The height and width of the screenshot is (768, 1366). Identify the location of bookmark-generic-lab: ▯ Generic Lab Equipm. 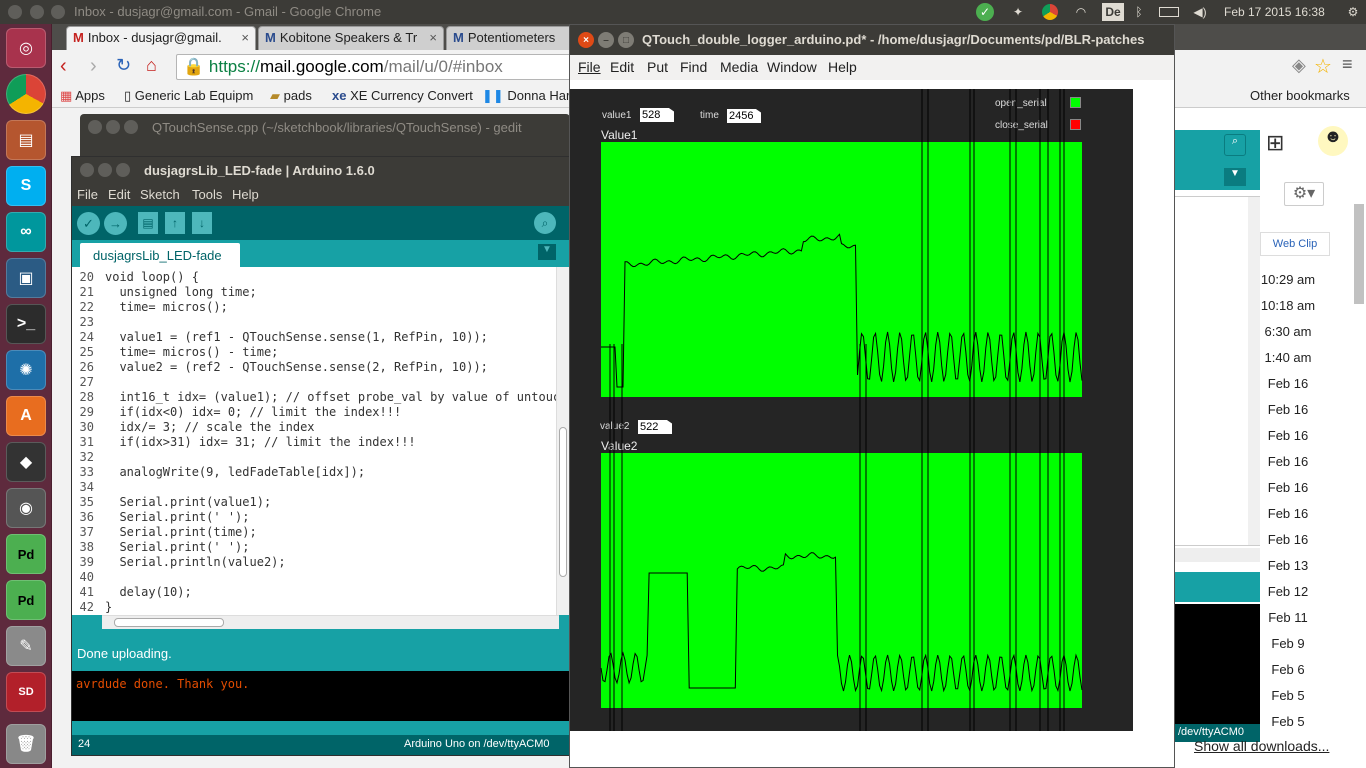
(188, 96).